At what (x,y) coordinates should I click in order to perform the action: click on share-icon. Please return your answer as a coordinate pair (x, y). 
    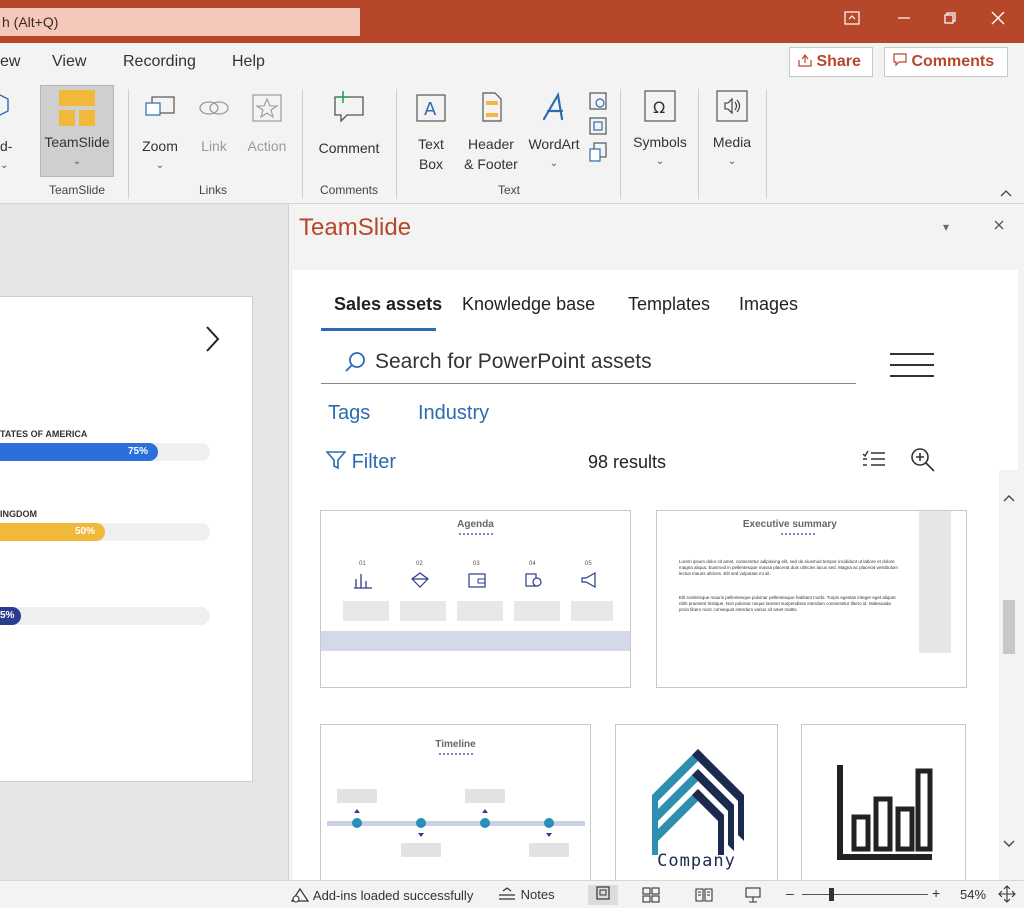
    Looking at the image, I should click on (807, 61).